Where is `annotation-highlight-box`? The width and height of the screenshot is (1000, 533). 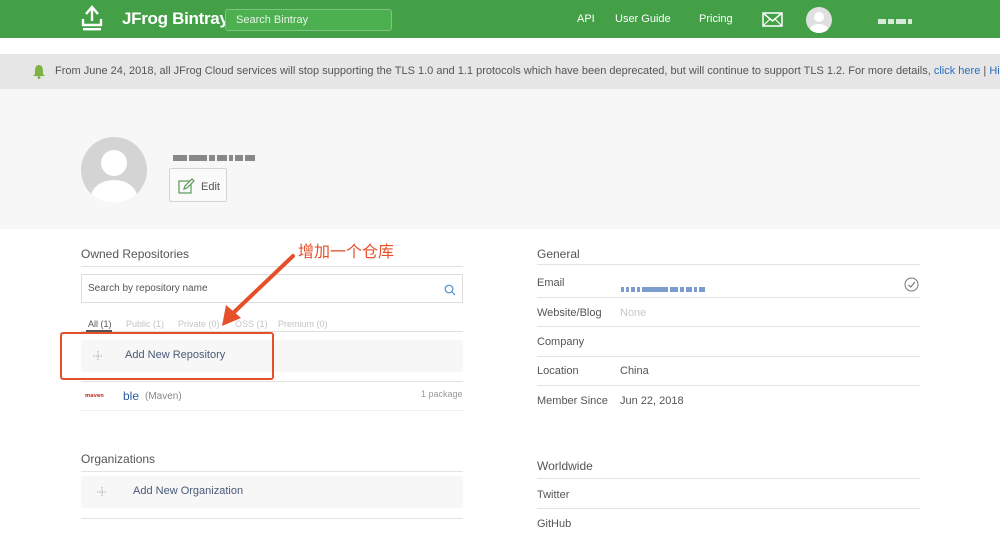 annotation-highlight-box is located at coordinates (167, 356).